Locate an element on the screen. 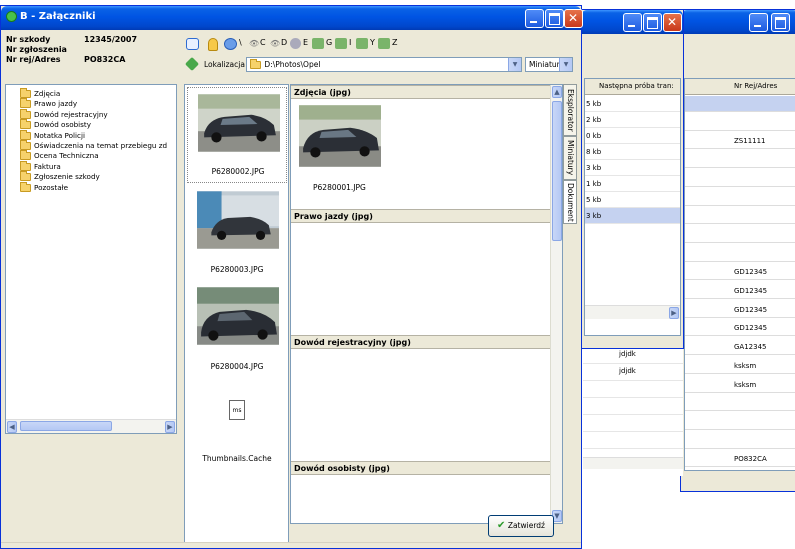  drive-icon-i is located at coordinates (341, 43).